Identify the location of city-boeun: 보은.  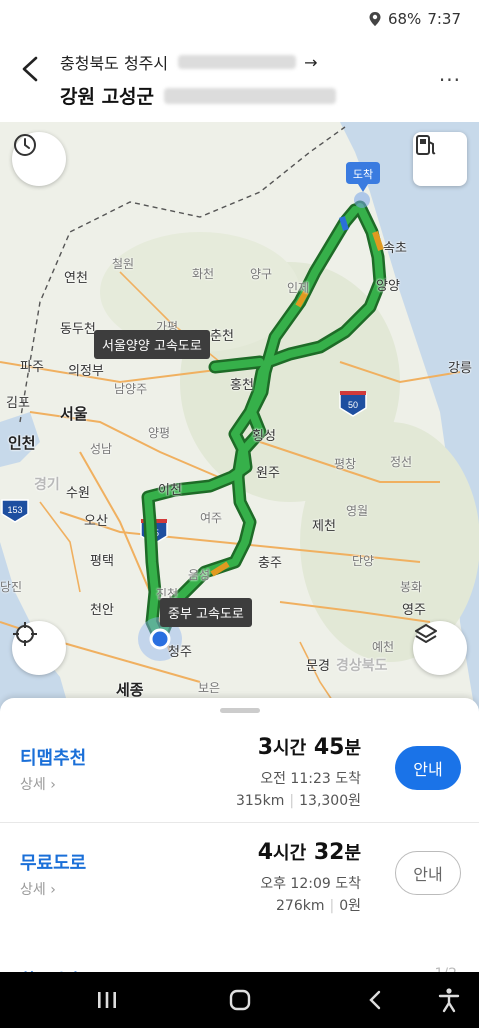
(209, 688).